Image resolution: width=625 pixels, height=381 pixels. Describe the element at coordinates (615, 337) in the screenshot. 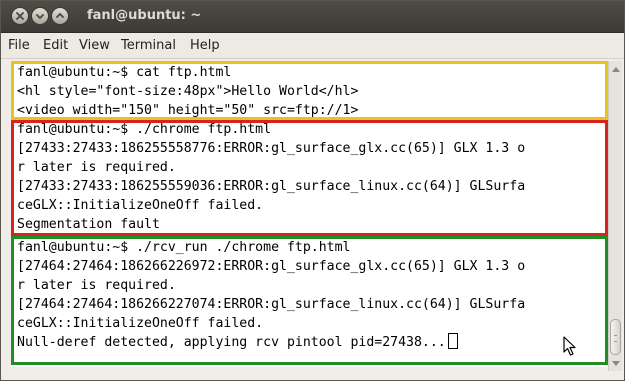

I see `scroll-thumb` at that location.